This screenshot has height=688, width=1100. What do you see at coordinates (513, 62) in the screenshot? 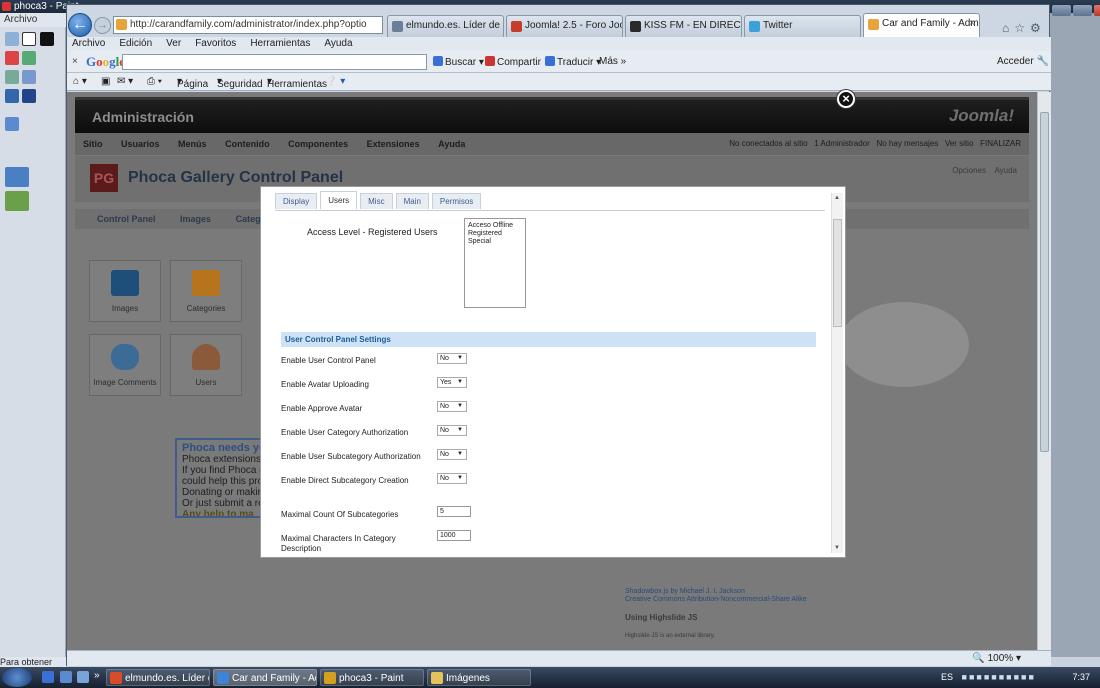
I see `share-button: Compartir` at bounding box center [513, 62].